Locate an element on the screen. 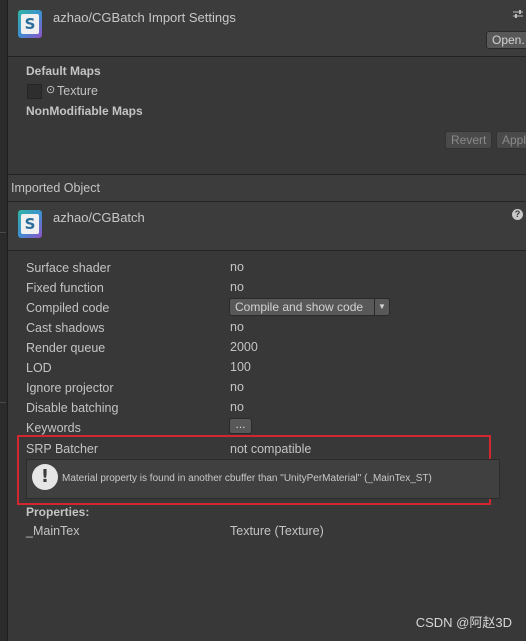 The width and height of the screenshot is (526, 641). prop-label-disable-batching: Disable batching is located at coordinates (72, 408).